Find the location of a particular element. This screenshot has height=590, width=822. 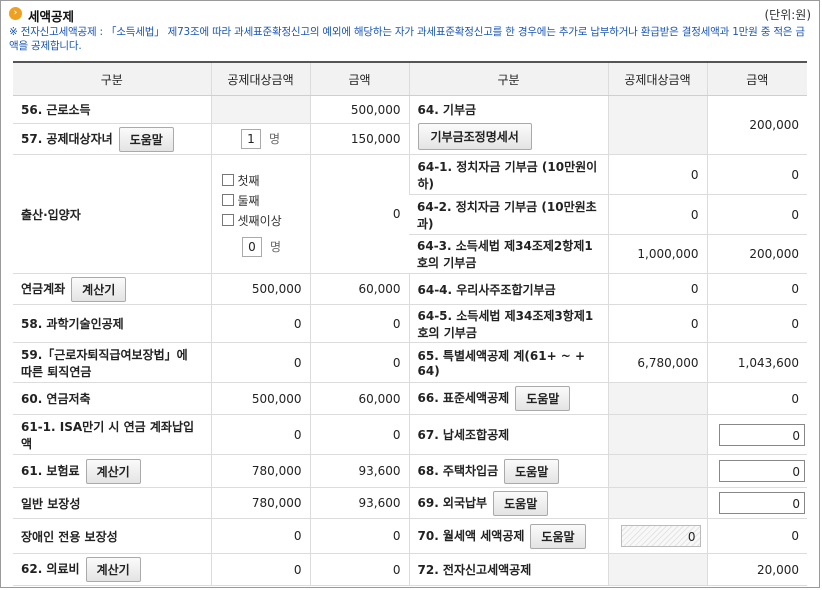

tax-union-credit-cell: 0 is located at coordinates (756, 434).